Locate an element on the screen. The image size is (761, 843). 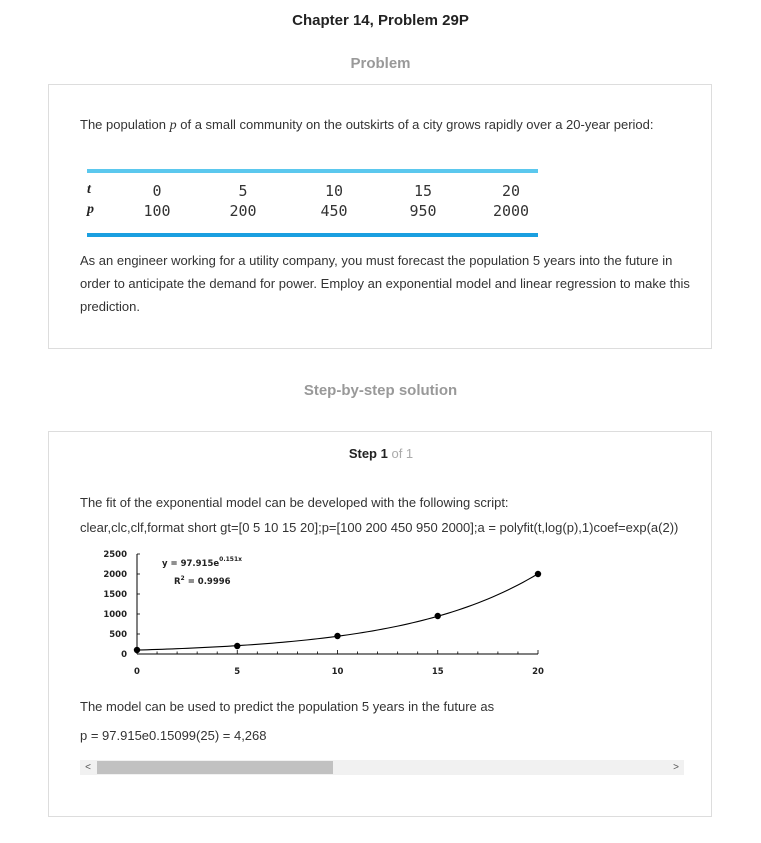
x-tick-label: 15 is located at coordinates (438, 672).